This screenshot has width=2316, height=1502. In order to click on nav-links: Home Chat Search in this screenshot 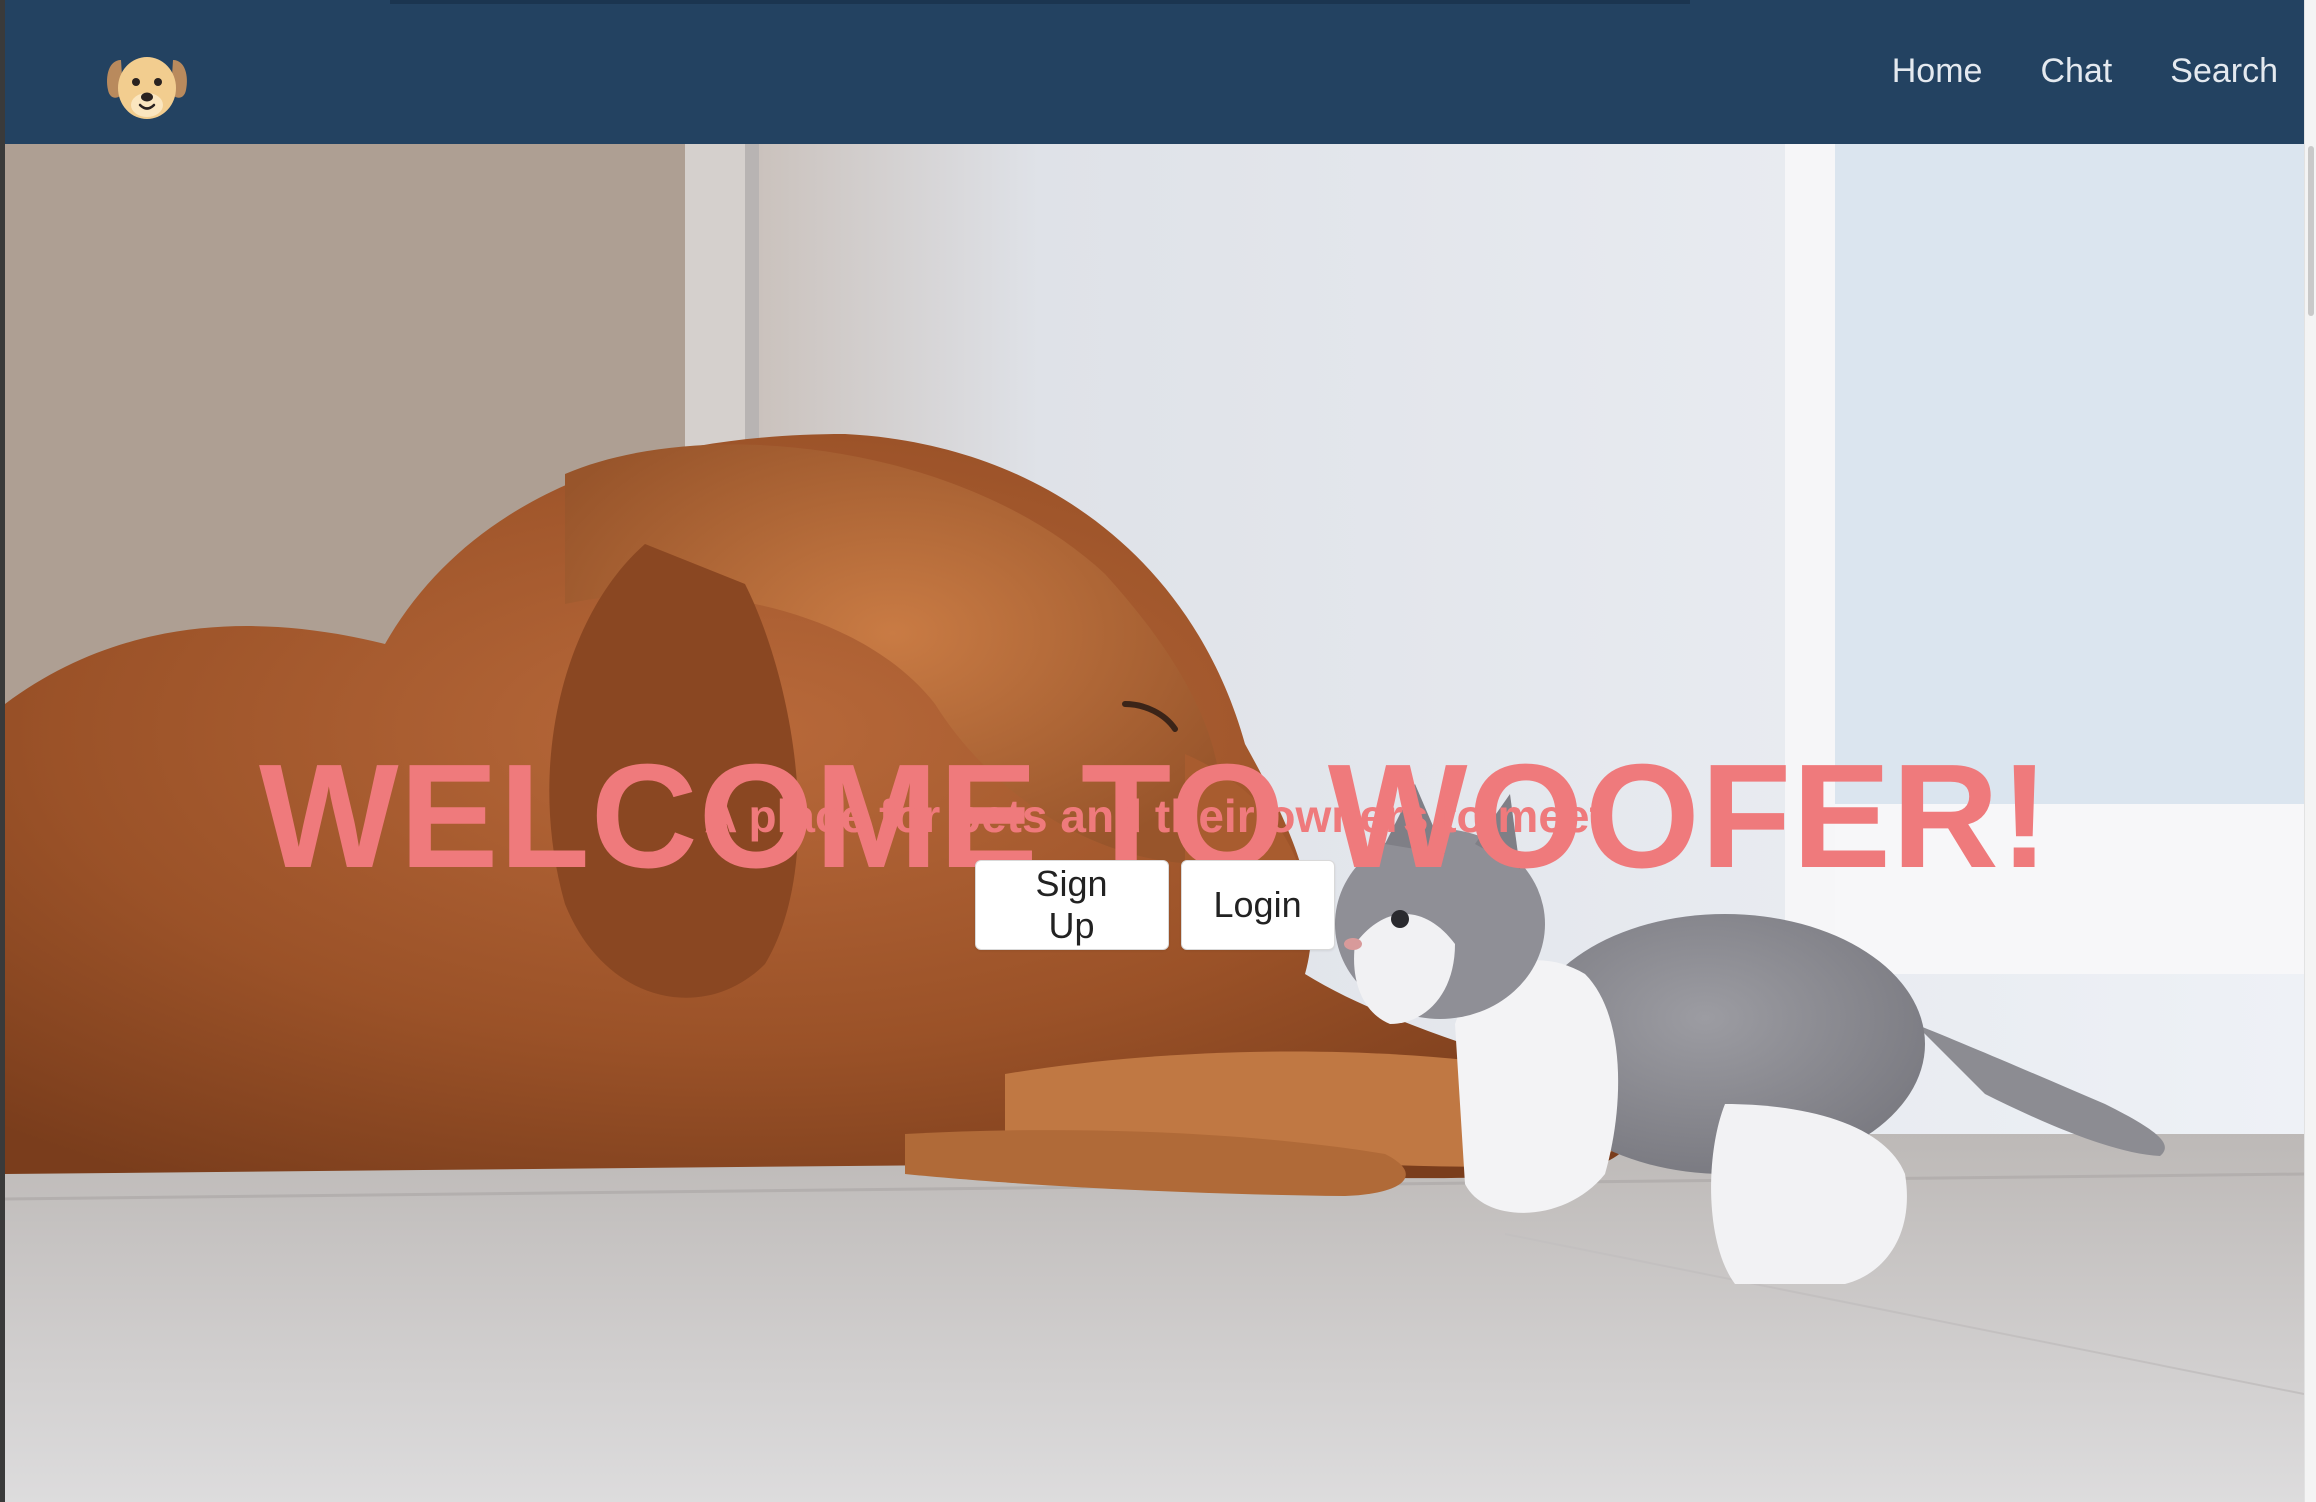, I will do `click(2085, 71)`.